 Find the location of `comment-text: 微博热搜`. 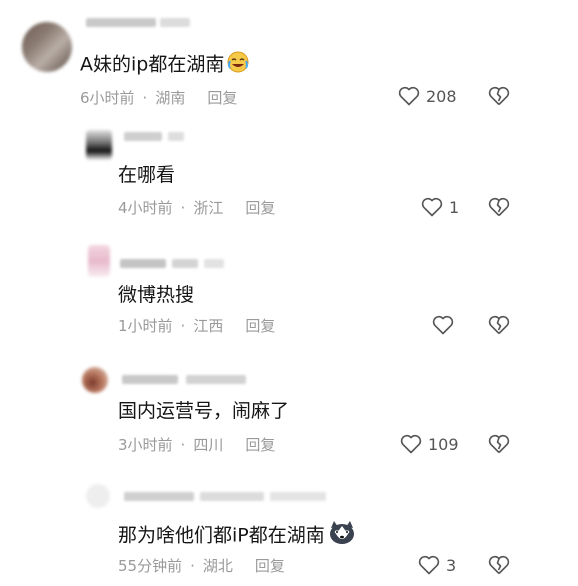

comment-text: 微博热搜 is located at coordinates (156, 295).